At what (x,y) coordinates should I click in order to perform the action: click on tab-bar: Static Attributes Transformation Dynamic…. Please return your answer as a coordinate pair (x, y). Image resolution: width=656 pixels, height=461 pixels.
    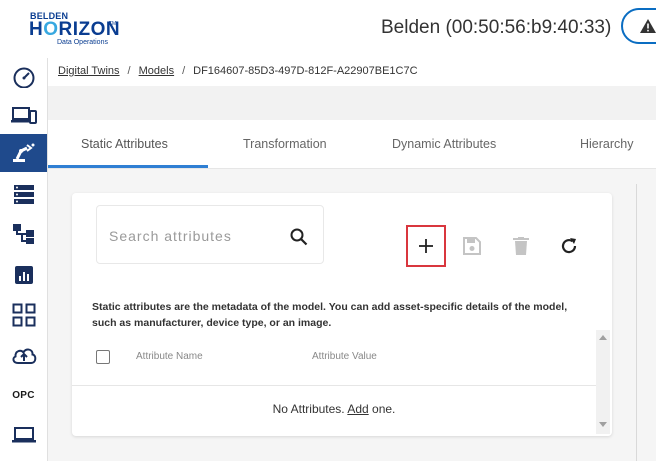
    Looking at the image, I should click on (352, 145).